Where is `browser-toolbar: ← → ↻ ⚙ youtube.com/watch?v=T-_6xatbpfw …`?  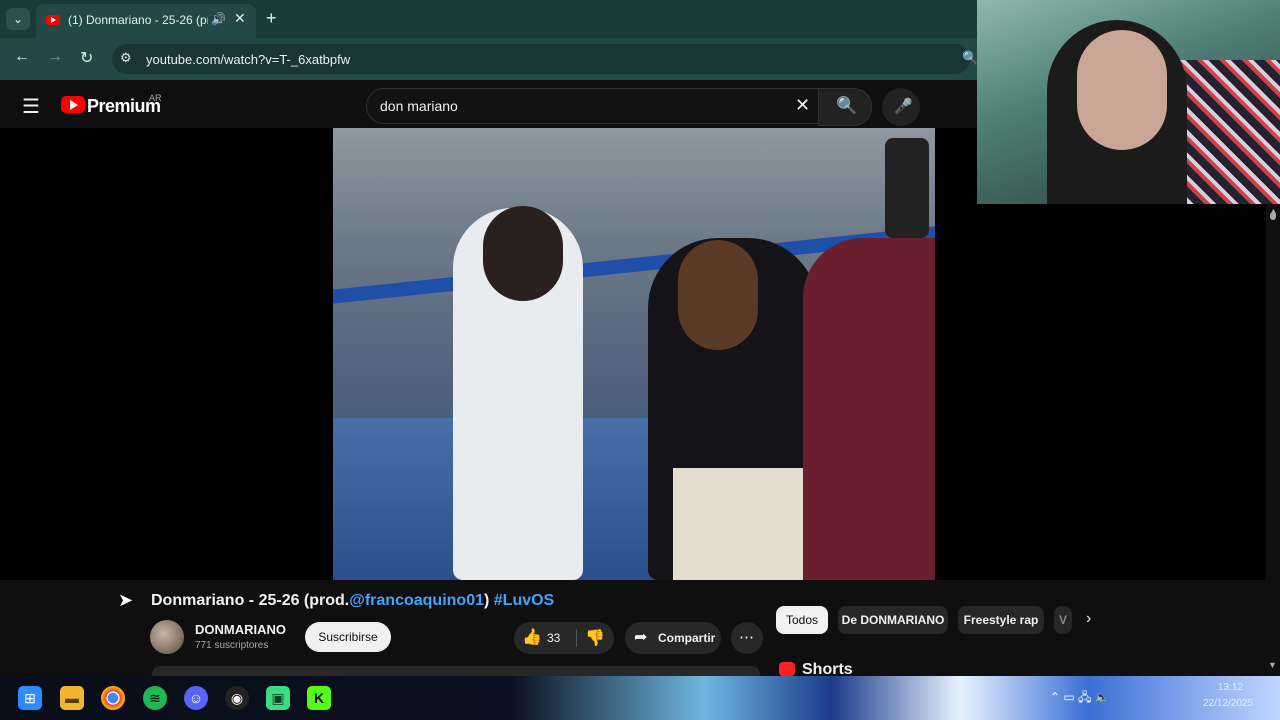 browser-toolbar: ← → ↻ ⚙ youtube.com/watch?v=T-_6xatbpfw … is located at coordinates (490, 59).